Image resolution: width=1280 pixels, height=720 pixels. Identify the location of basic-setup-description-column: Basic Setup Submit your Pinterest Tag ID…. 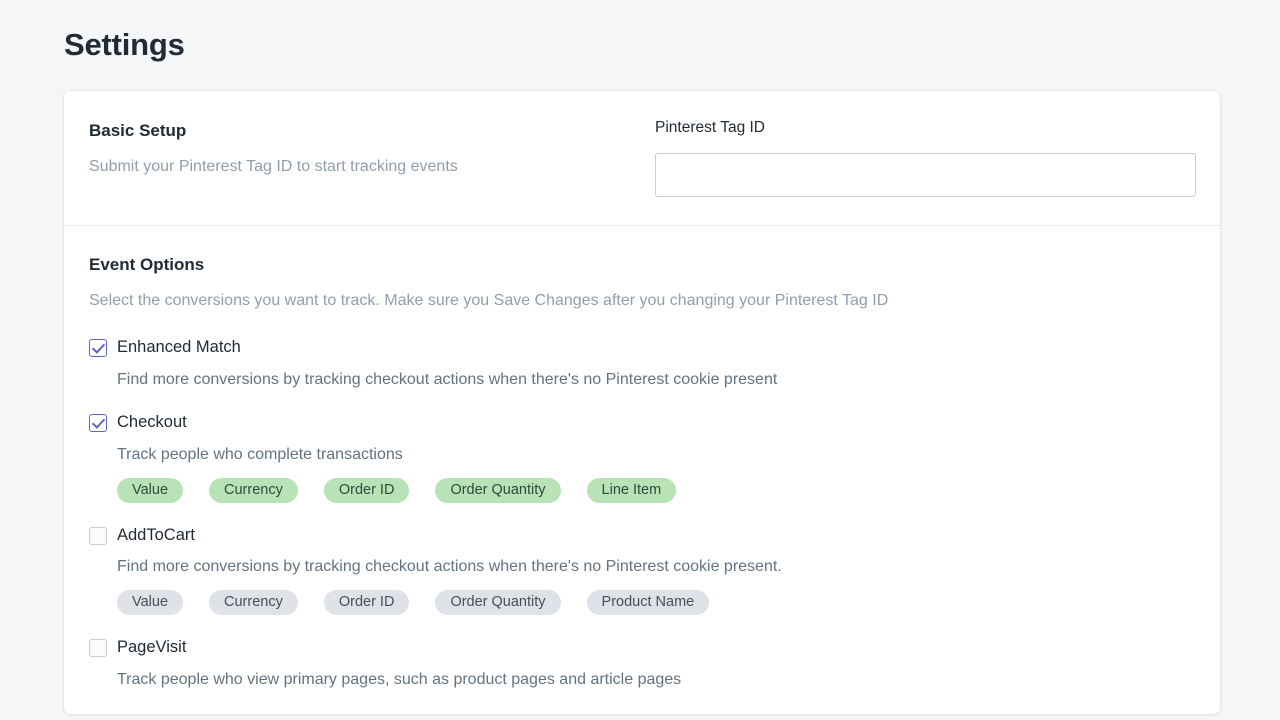
(372, 157).